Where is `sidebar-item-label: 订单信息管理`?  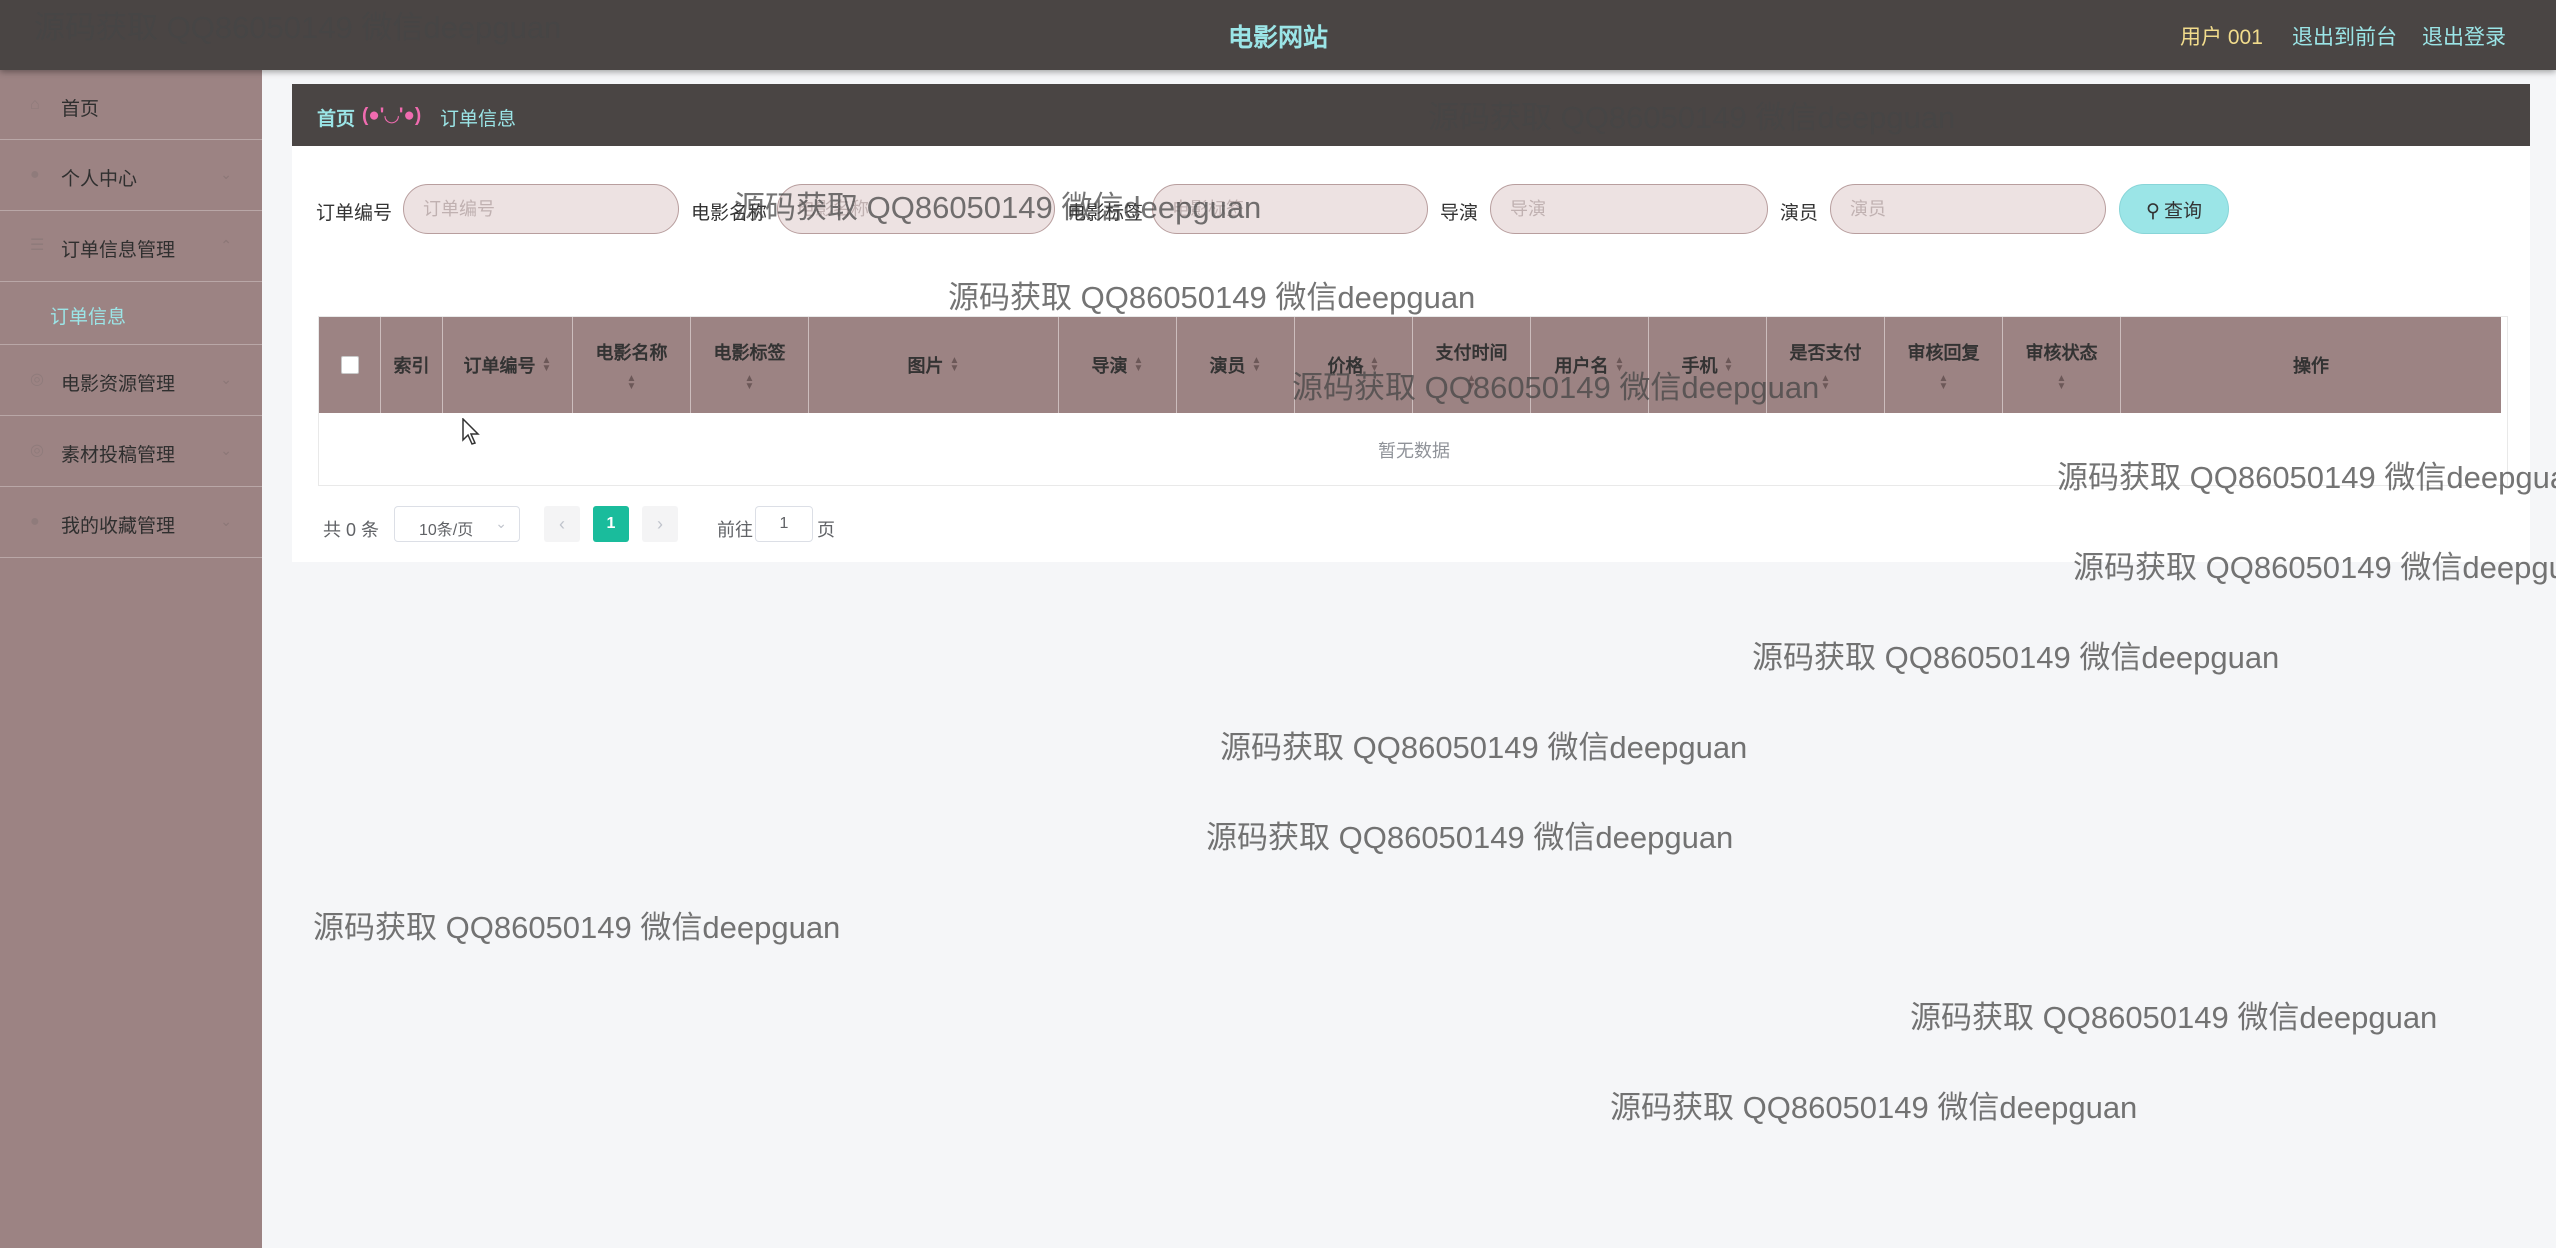 sidebar-item-label: 订单信息管理 is located at coordinates (118, 250).